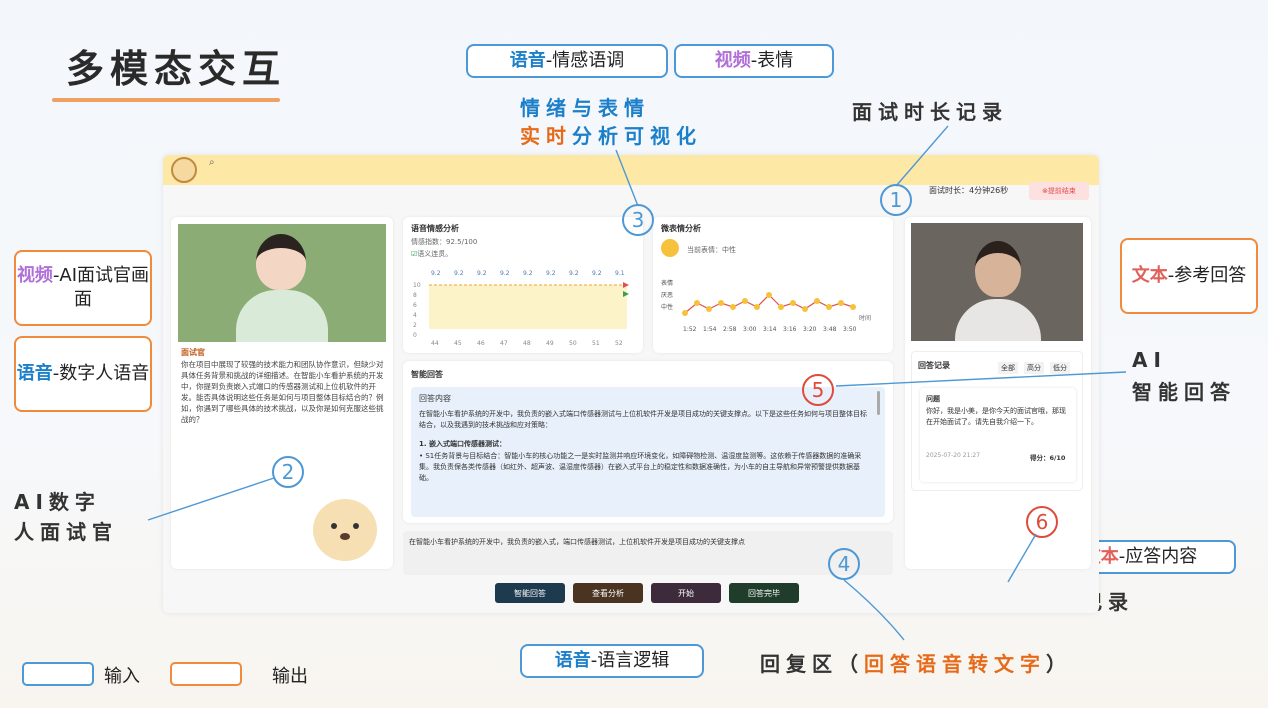 The image size is (1268, 708). What do you see at coordinates (667, 283) in the screenshot?
I see `face-y-label: 表情` at bounding box center [667, 283].